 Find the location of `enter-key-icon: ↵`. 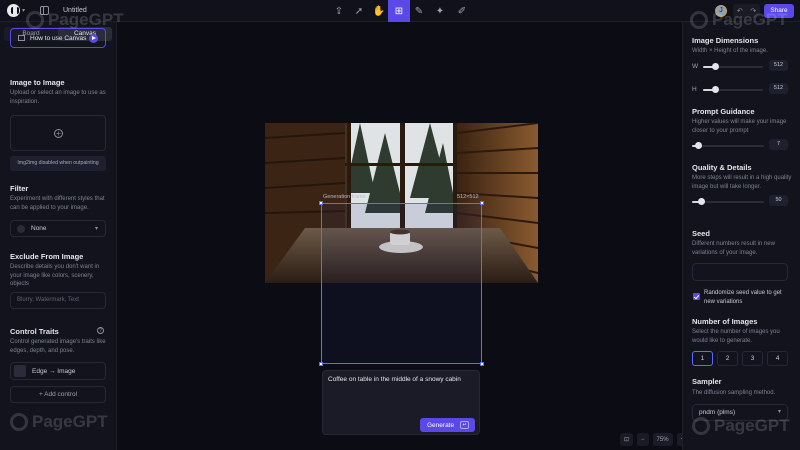

enter-key-icon: ↵ is located at coordinates (465, 425).